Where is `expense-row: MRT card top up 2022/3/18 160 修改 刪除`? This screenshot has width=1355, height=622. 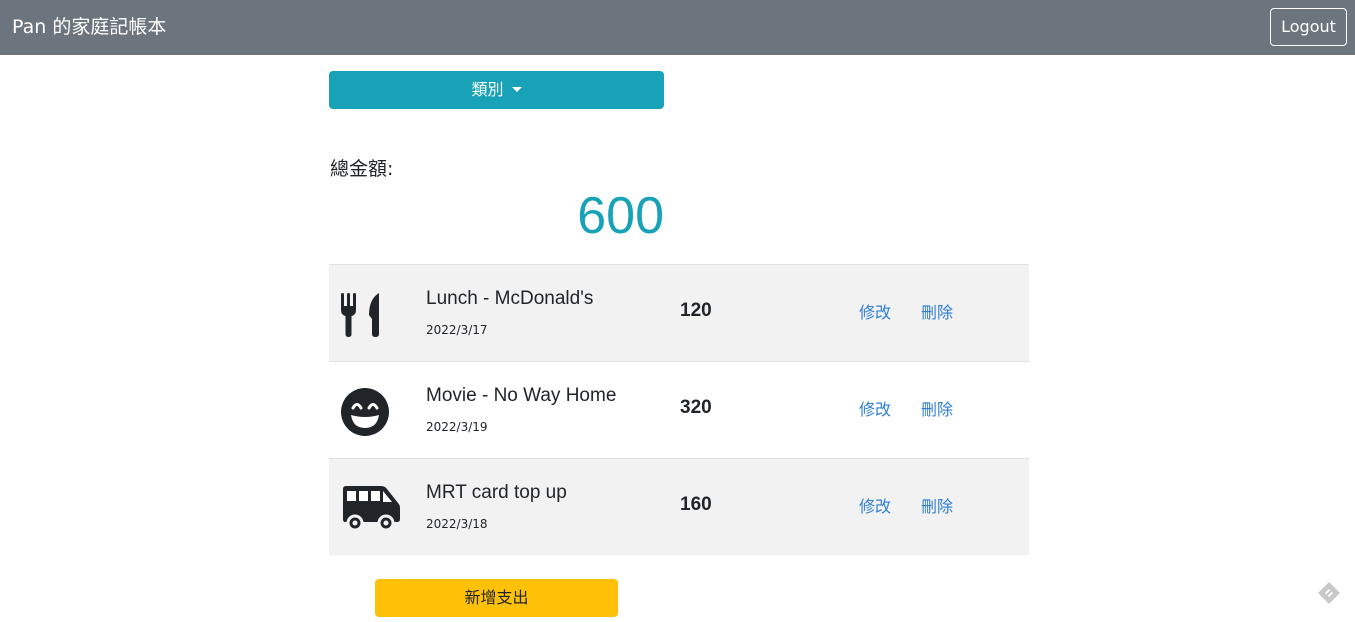 expense-row: MRT card top up 2022/3/18 160 修改 刪除 is located at coordinates (679, 506).